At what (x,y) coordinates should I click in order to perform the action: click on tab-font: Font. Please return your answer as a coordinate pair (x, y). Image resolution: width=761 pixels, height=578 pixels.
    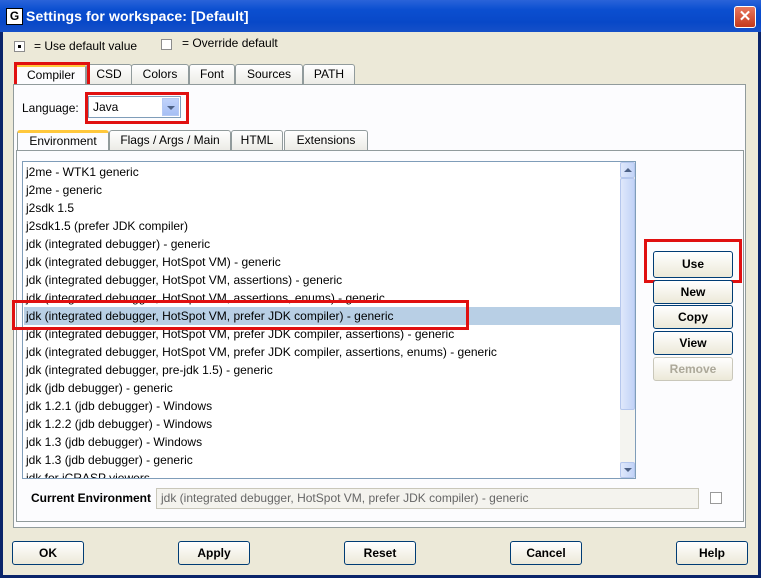
    Looking at the image, I should click on (212, 74).